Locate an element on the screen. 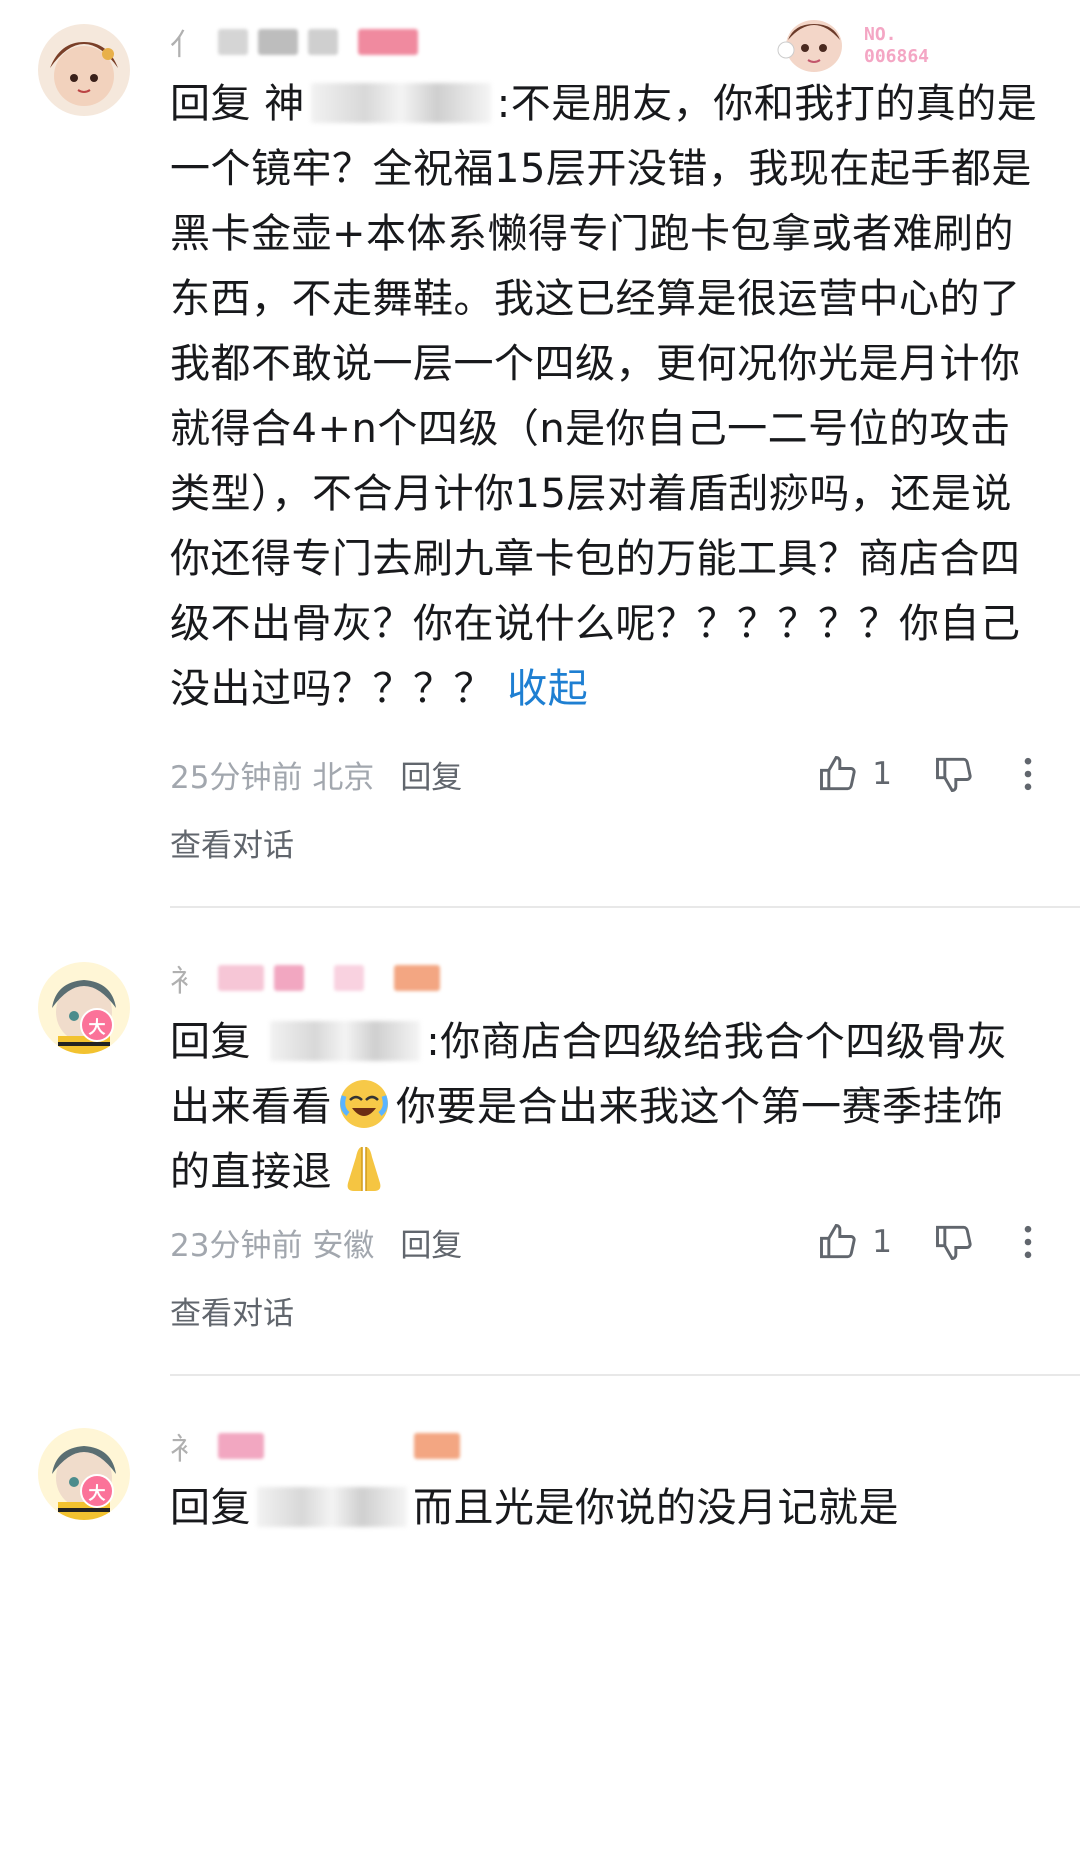 The image size is (1080, 1870). comment-body: 回复 而且光是你说的没月记就是 is located at coordinates (605, 1508).